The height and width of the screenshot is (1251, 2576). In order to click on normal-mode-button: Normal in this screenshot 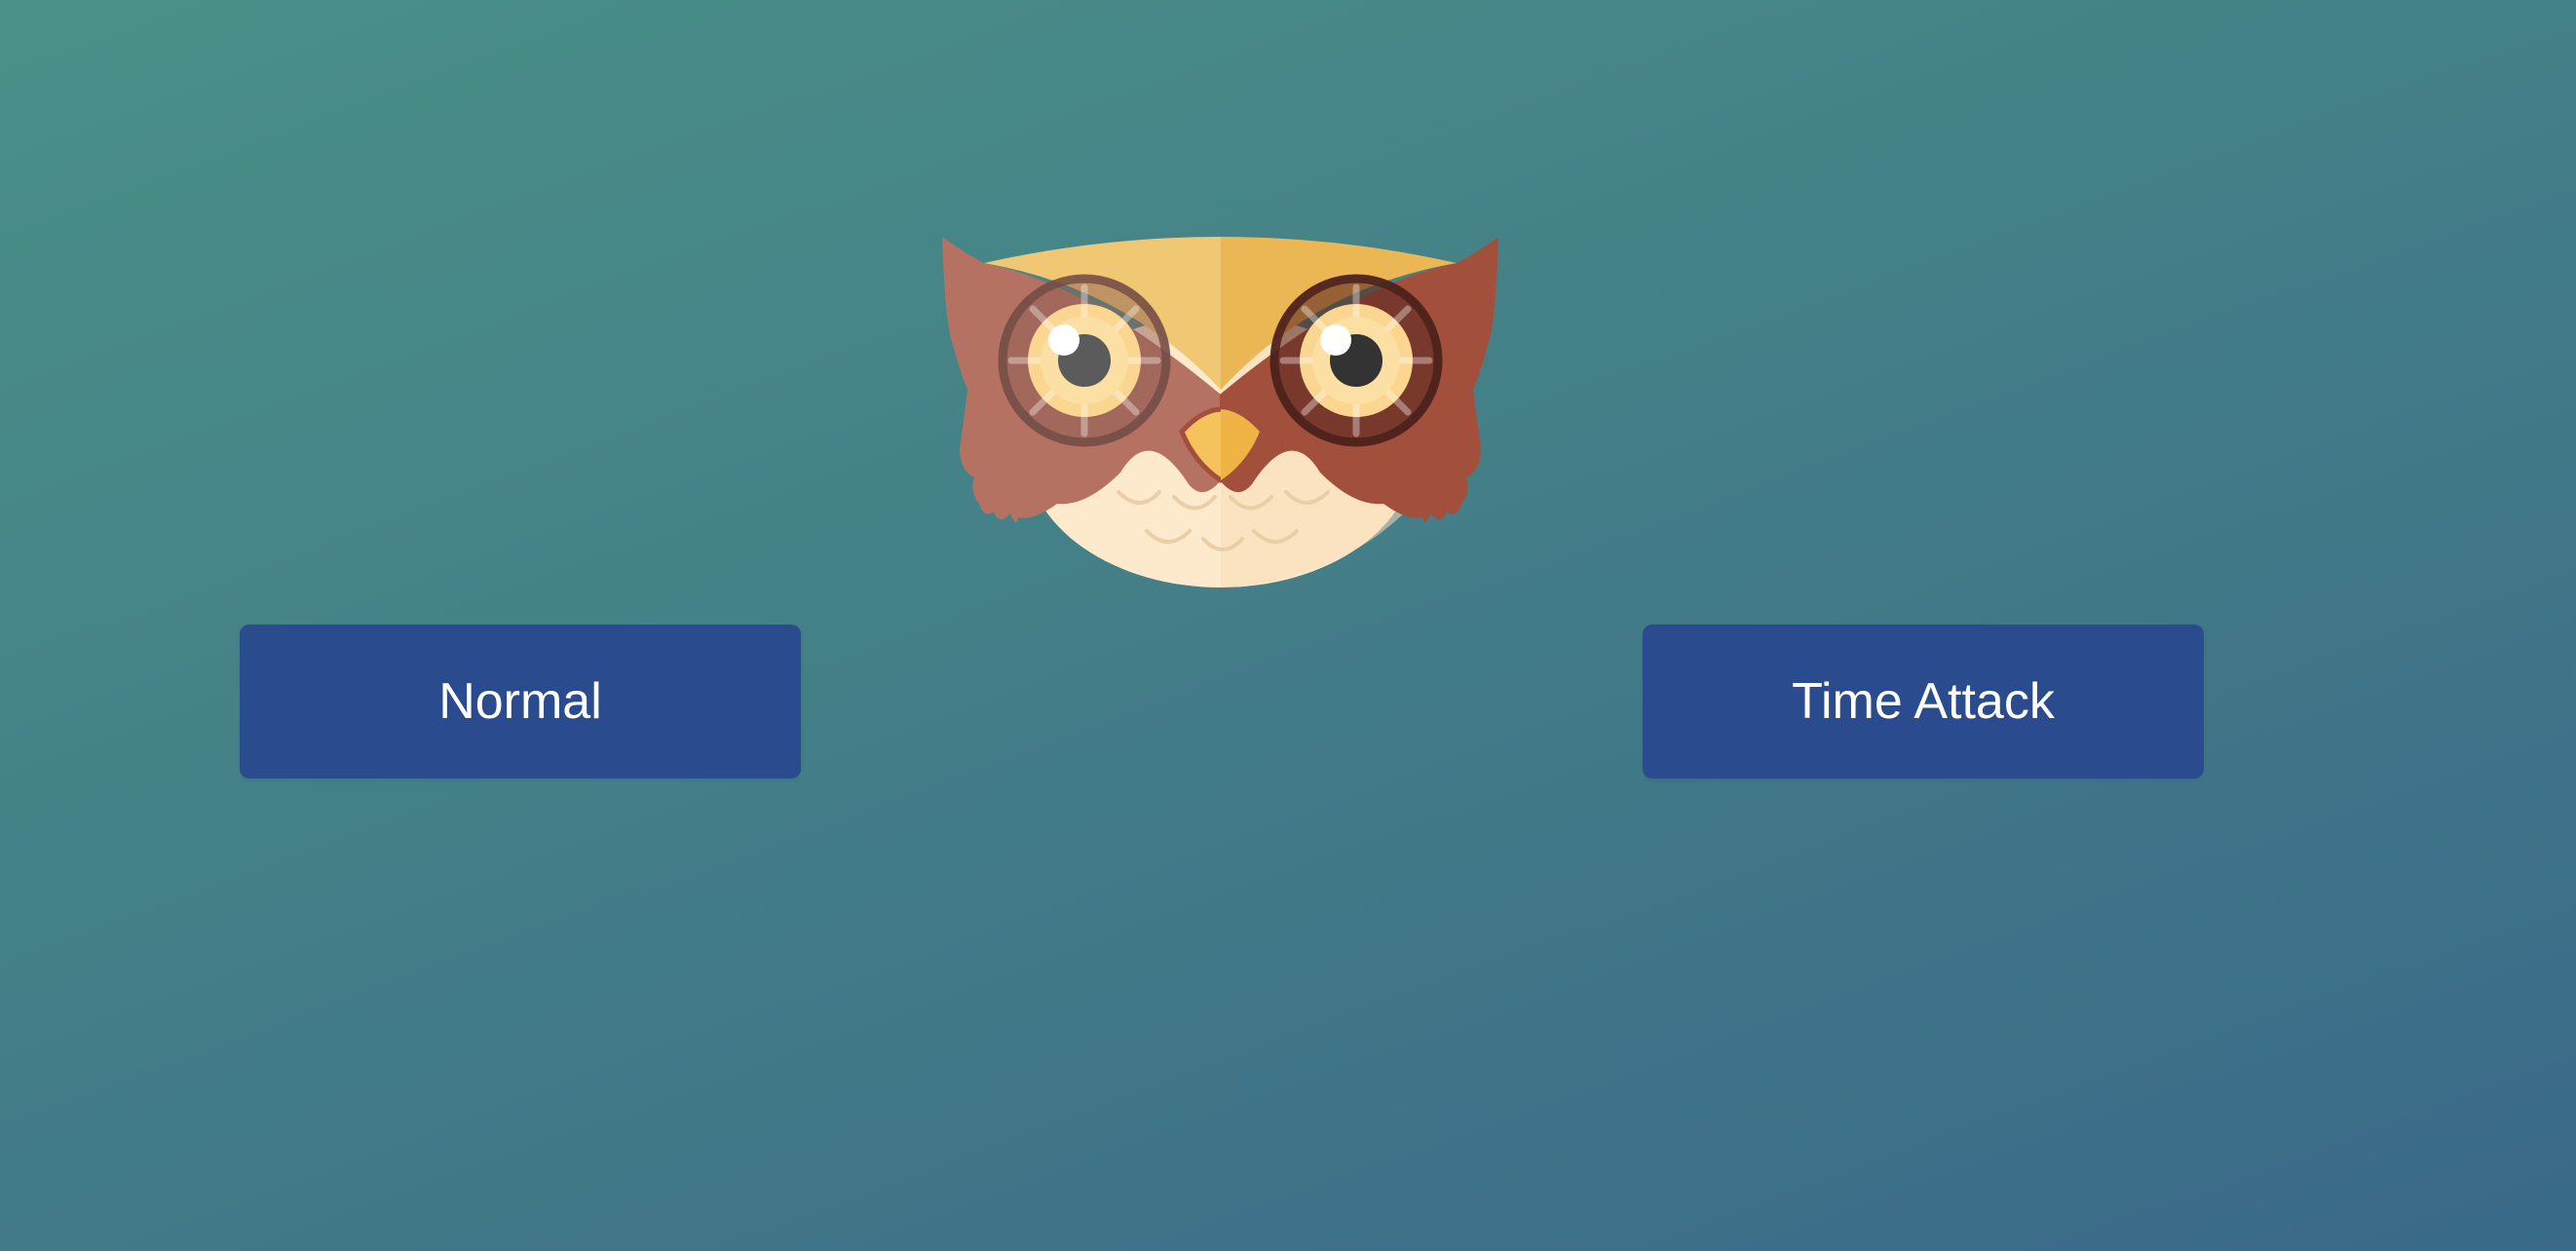, I will do `click(520, 702)`.